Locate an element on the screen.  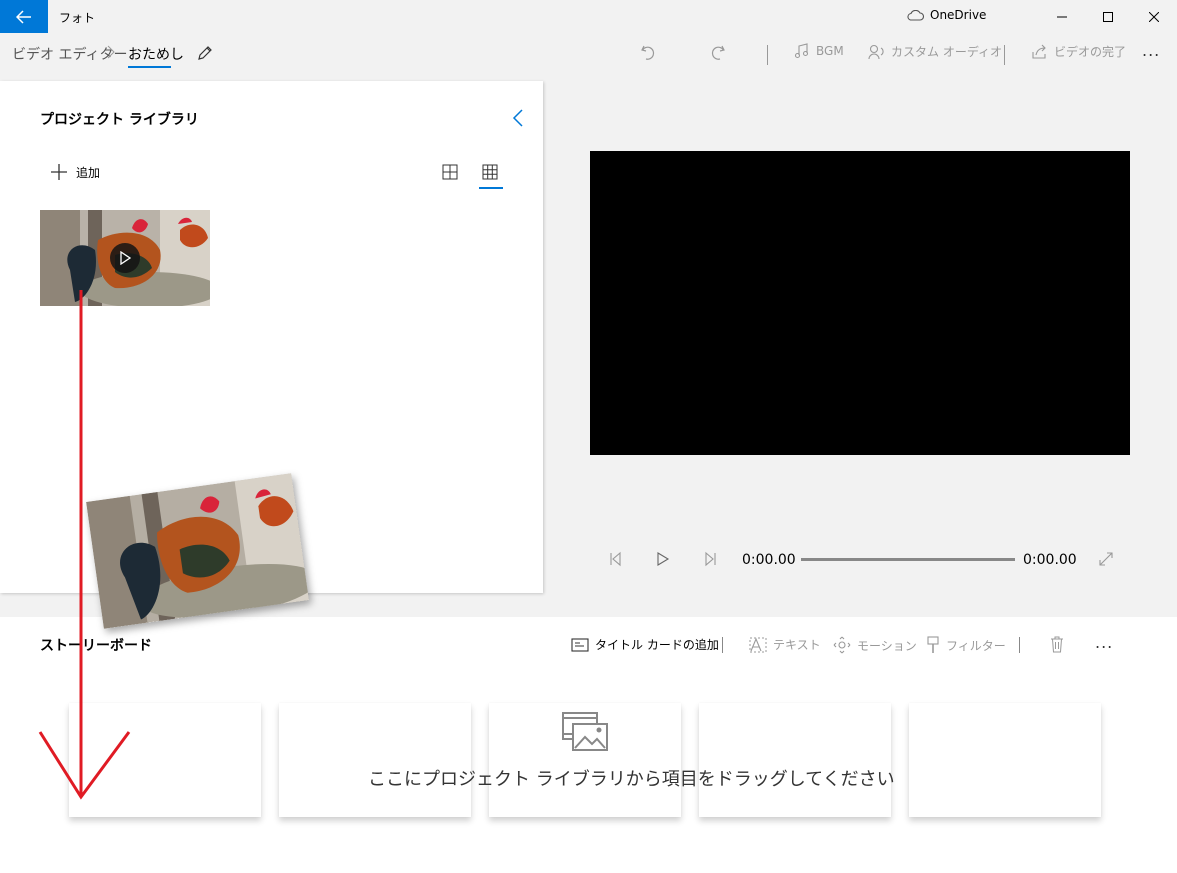
title-card-icon is located at coordinates (580, 644).